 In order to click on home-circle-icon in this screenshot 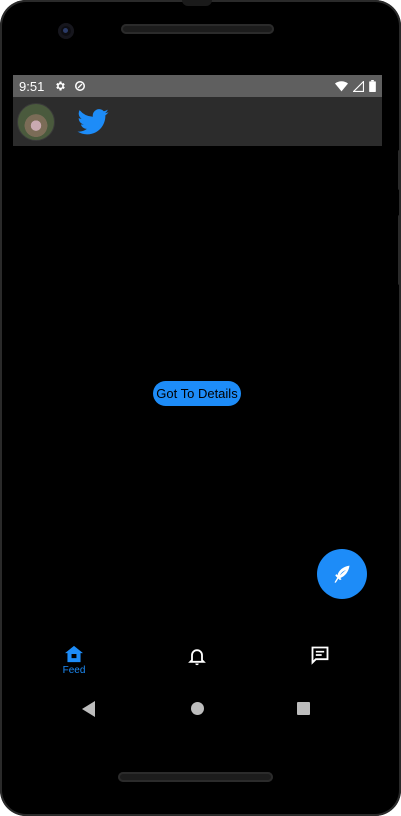, I will do `click(197, 708)`.